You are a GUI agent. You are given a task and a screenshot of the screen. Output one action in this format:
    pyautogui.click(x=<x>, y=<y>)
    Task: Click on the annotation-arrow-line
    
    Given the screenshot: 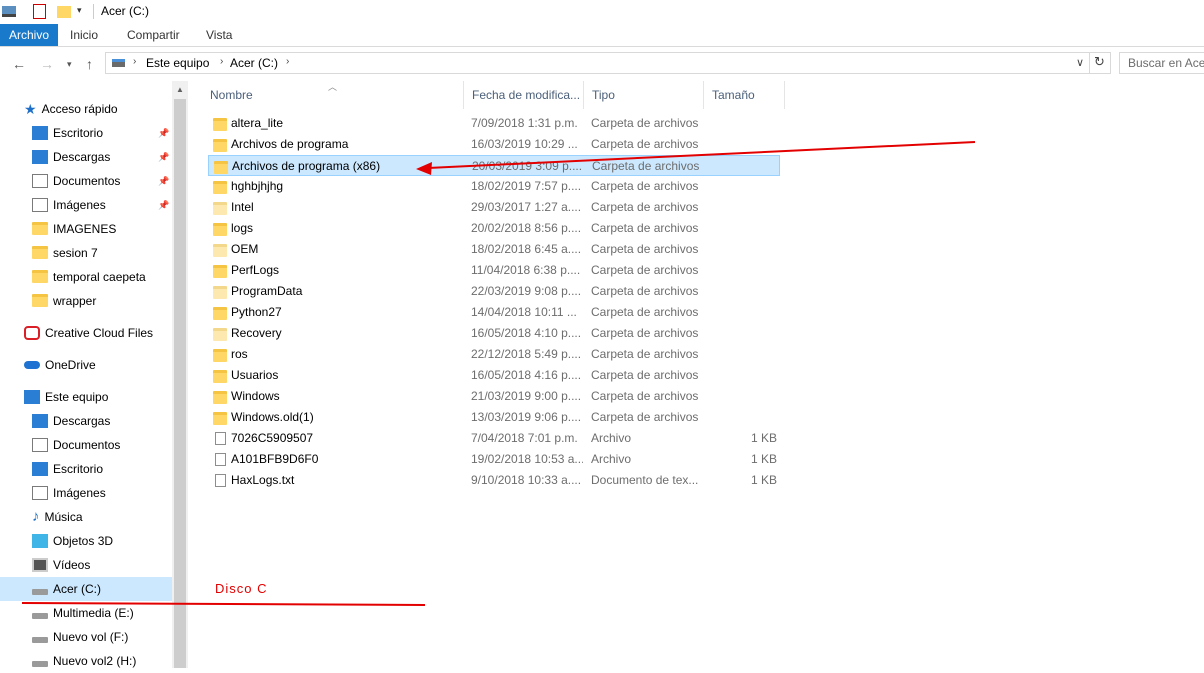 What is the action you would take?
    pyautogui.click(x=701, y=155)
    